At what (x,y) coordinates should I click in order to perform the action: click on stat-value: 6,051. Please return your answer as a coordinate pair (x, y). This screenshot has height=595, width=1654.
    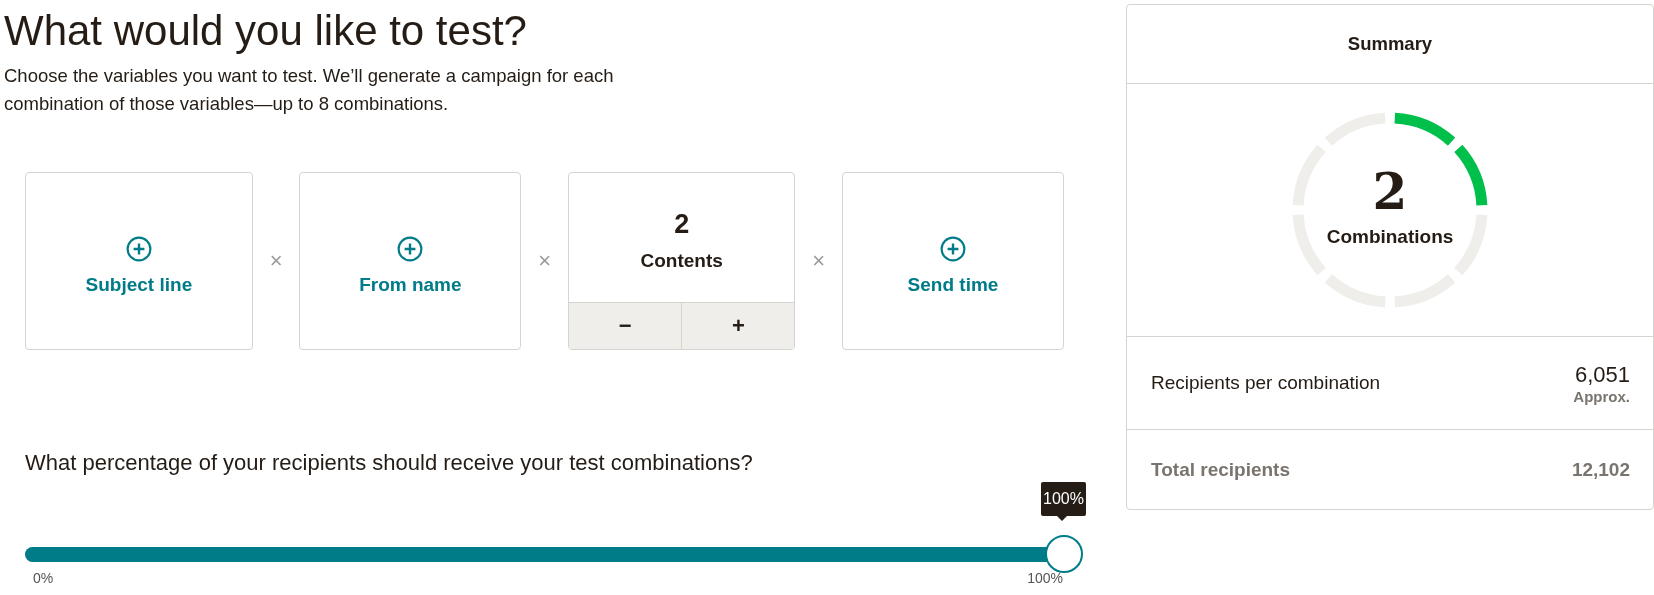
    Looking at the image, I should click on (1602, 374).